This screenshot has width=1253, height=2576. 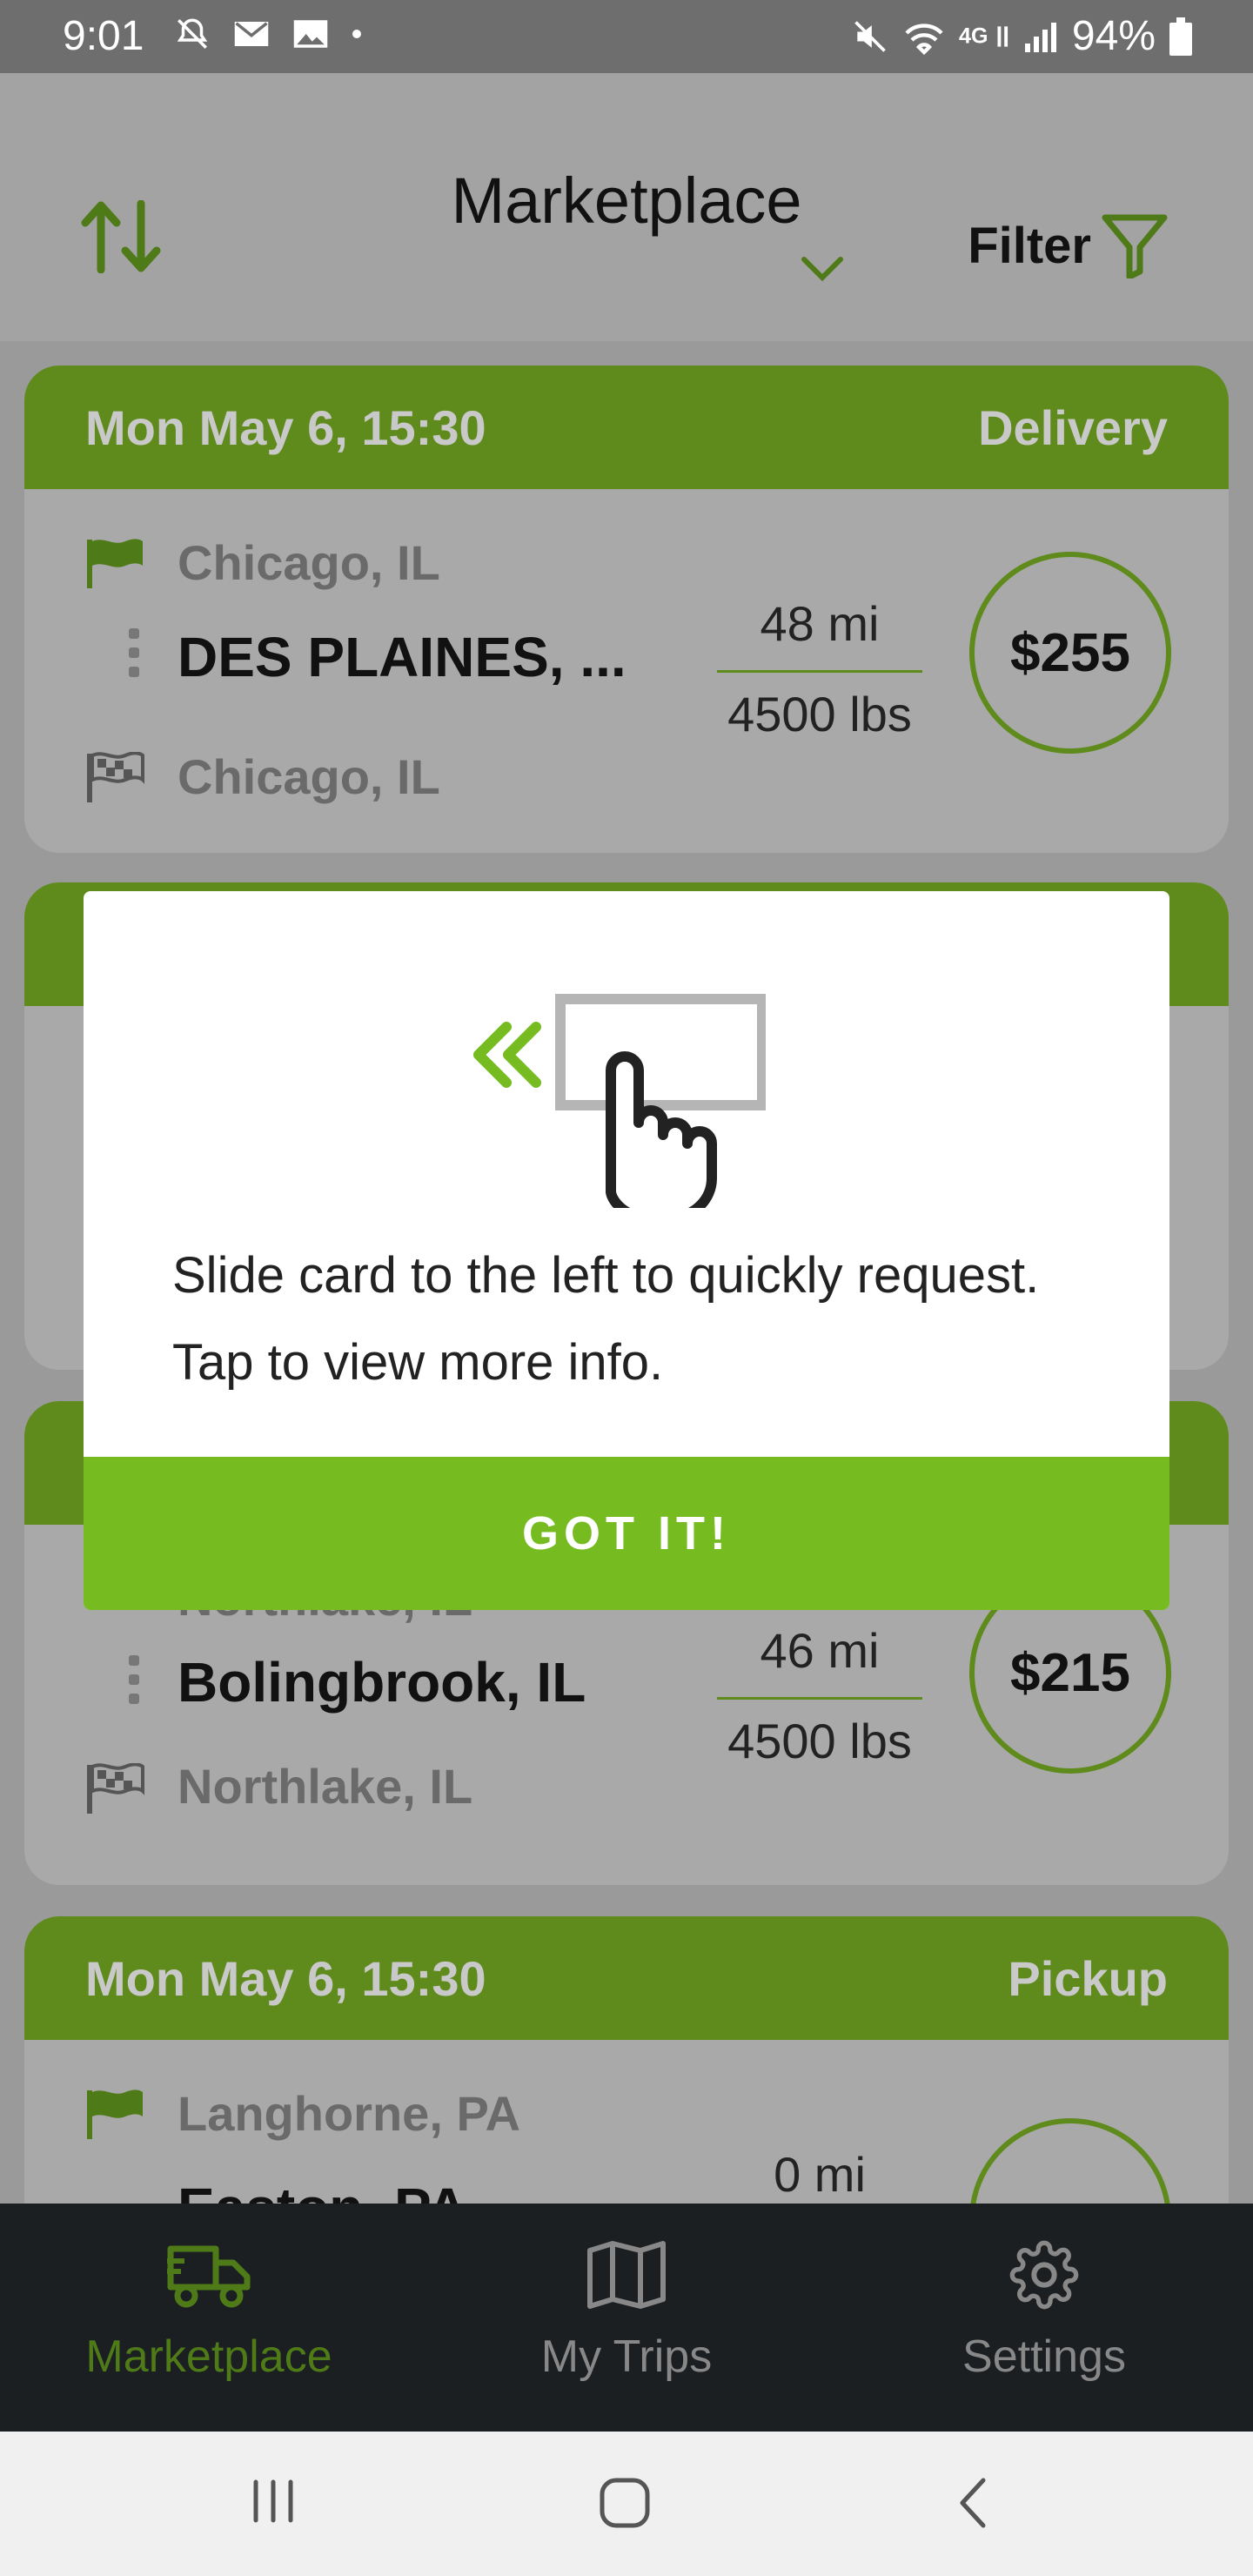 I want to click on main-stop: Bolingbrook, IL, so click(x=382, y=1682).